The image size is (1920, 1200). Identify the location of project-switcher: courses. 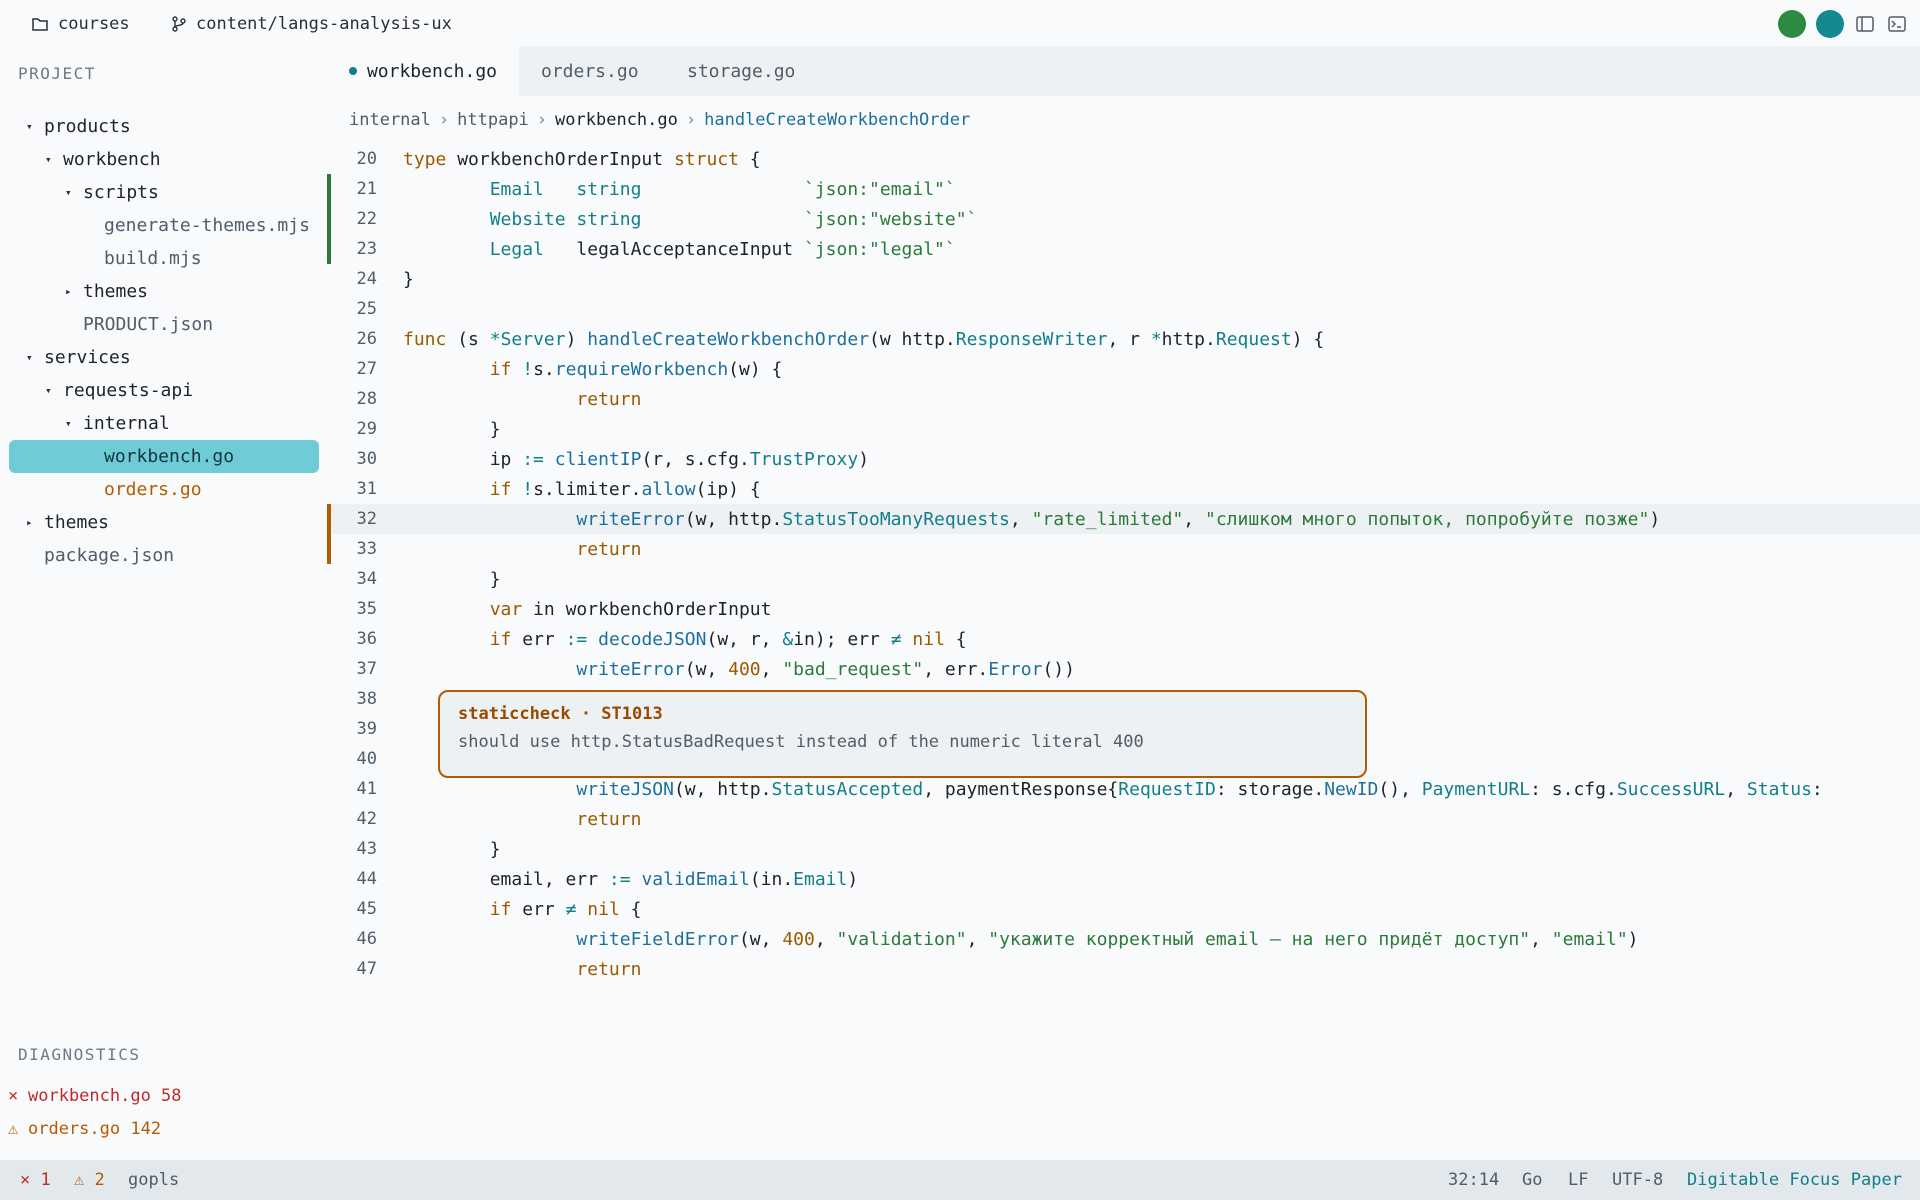
(81, 24).